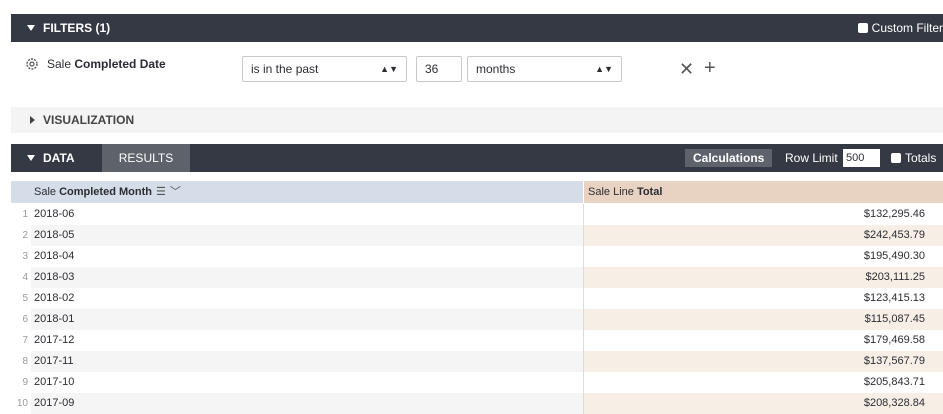 The image size is (943, 414). I want to click on filter-field-prefix: Sale, so click(61, 64).